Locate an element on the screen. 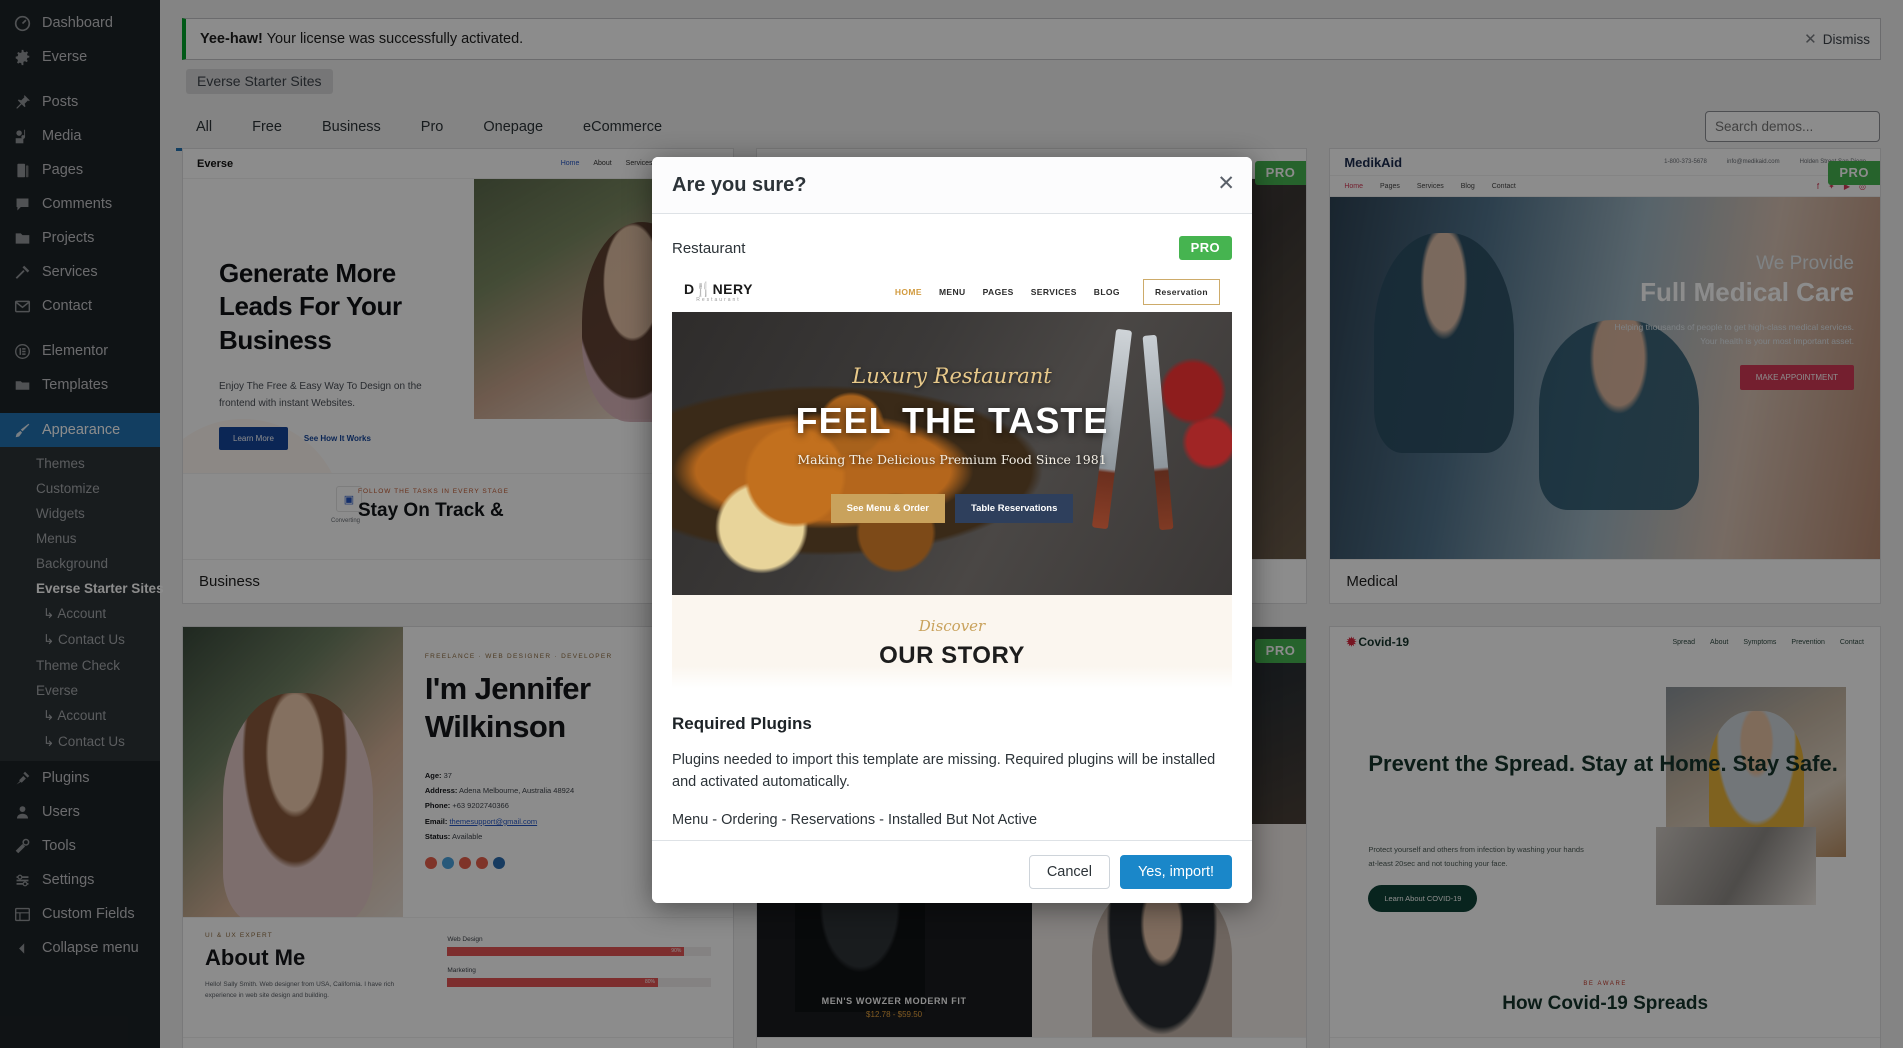 This screenshot has width=1903, height=1048. modal-header: Are you sure? ✕ is located at coordinates (952, 185).